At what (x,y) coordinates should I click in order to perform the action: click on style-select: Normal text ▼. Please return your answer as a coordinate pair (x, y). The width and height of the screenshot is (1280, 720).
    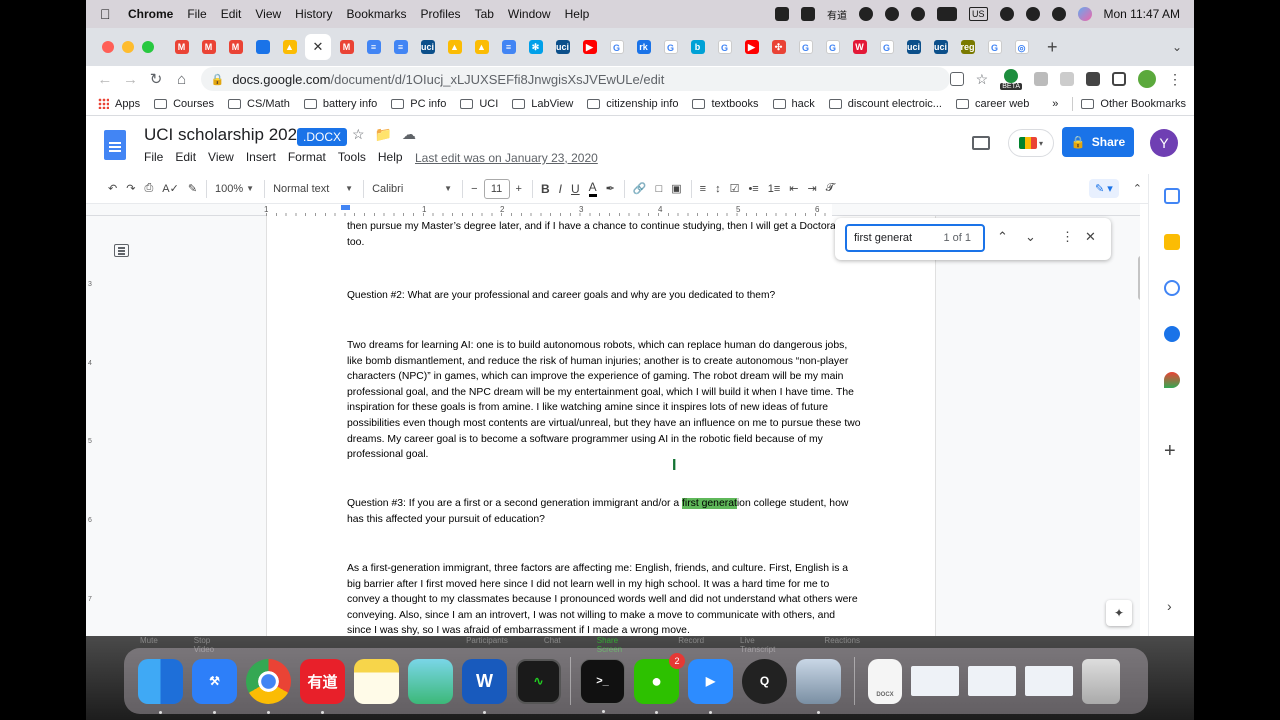
    Looking at the image, I should click on (313, 189).